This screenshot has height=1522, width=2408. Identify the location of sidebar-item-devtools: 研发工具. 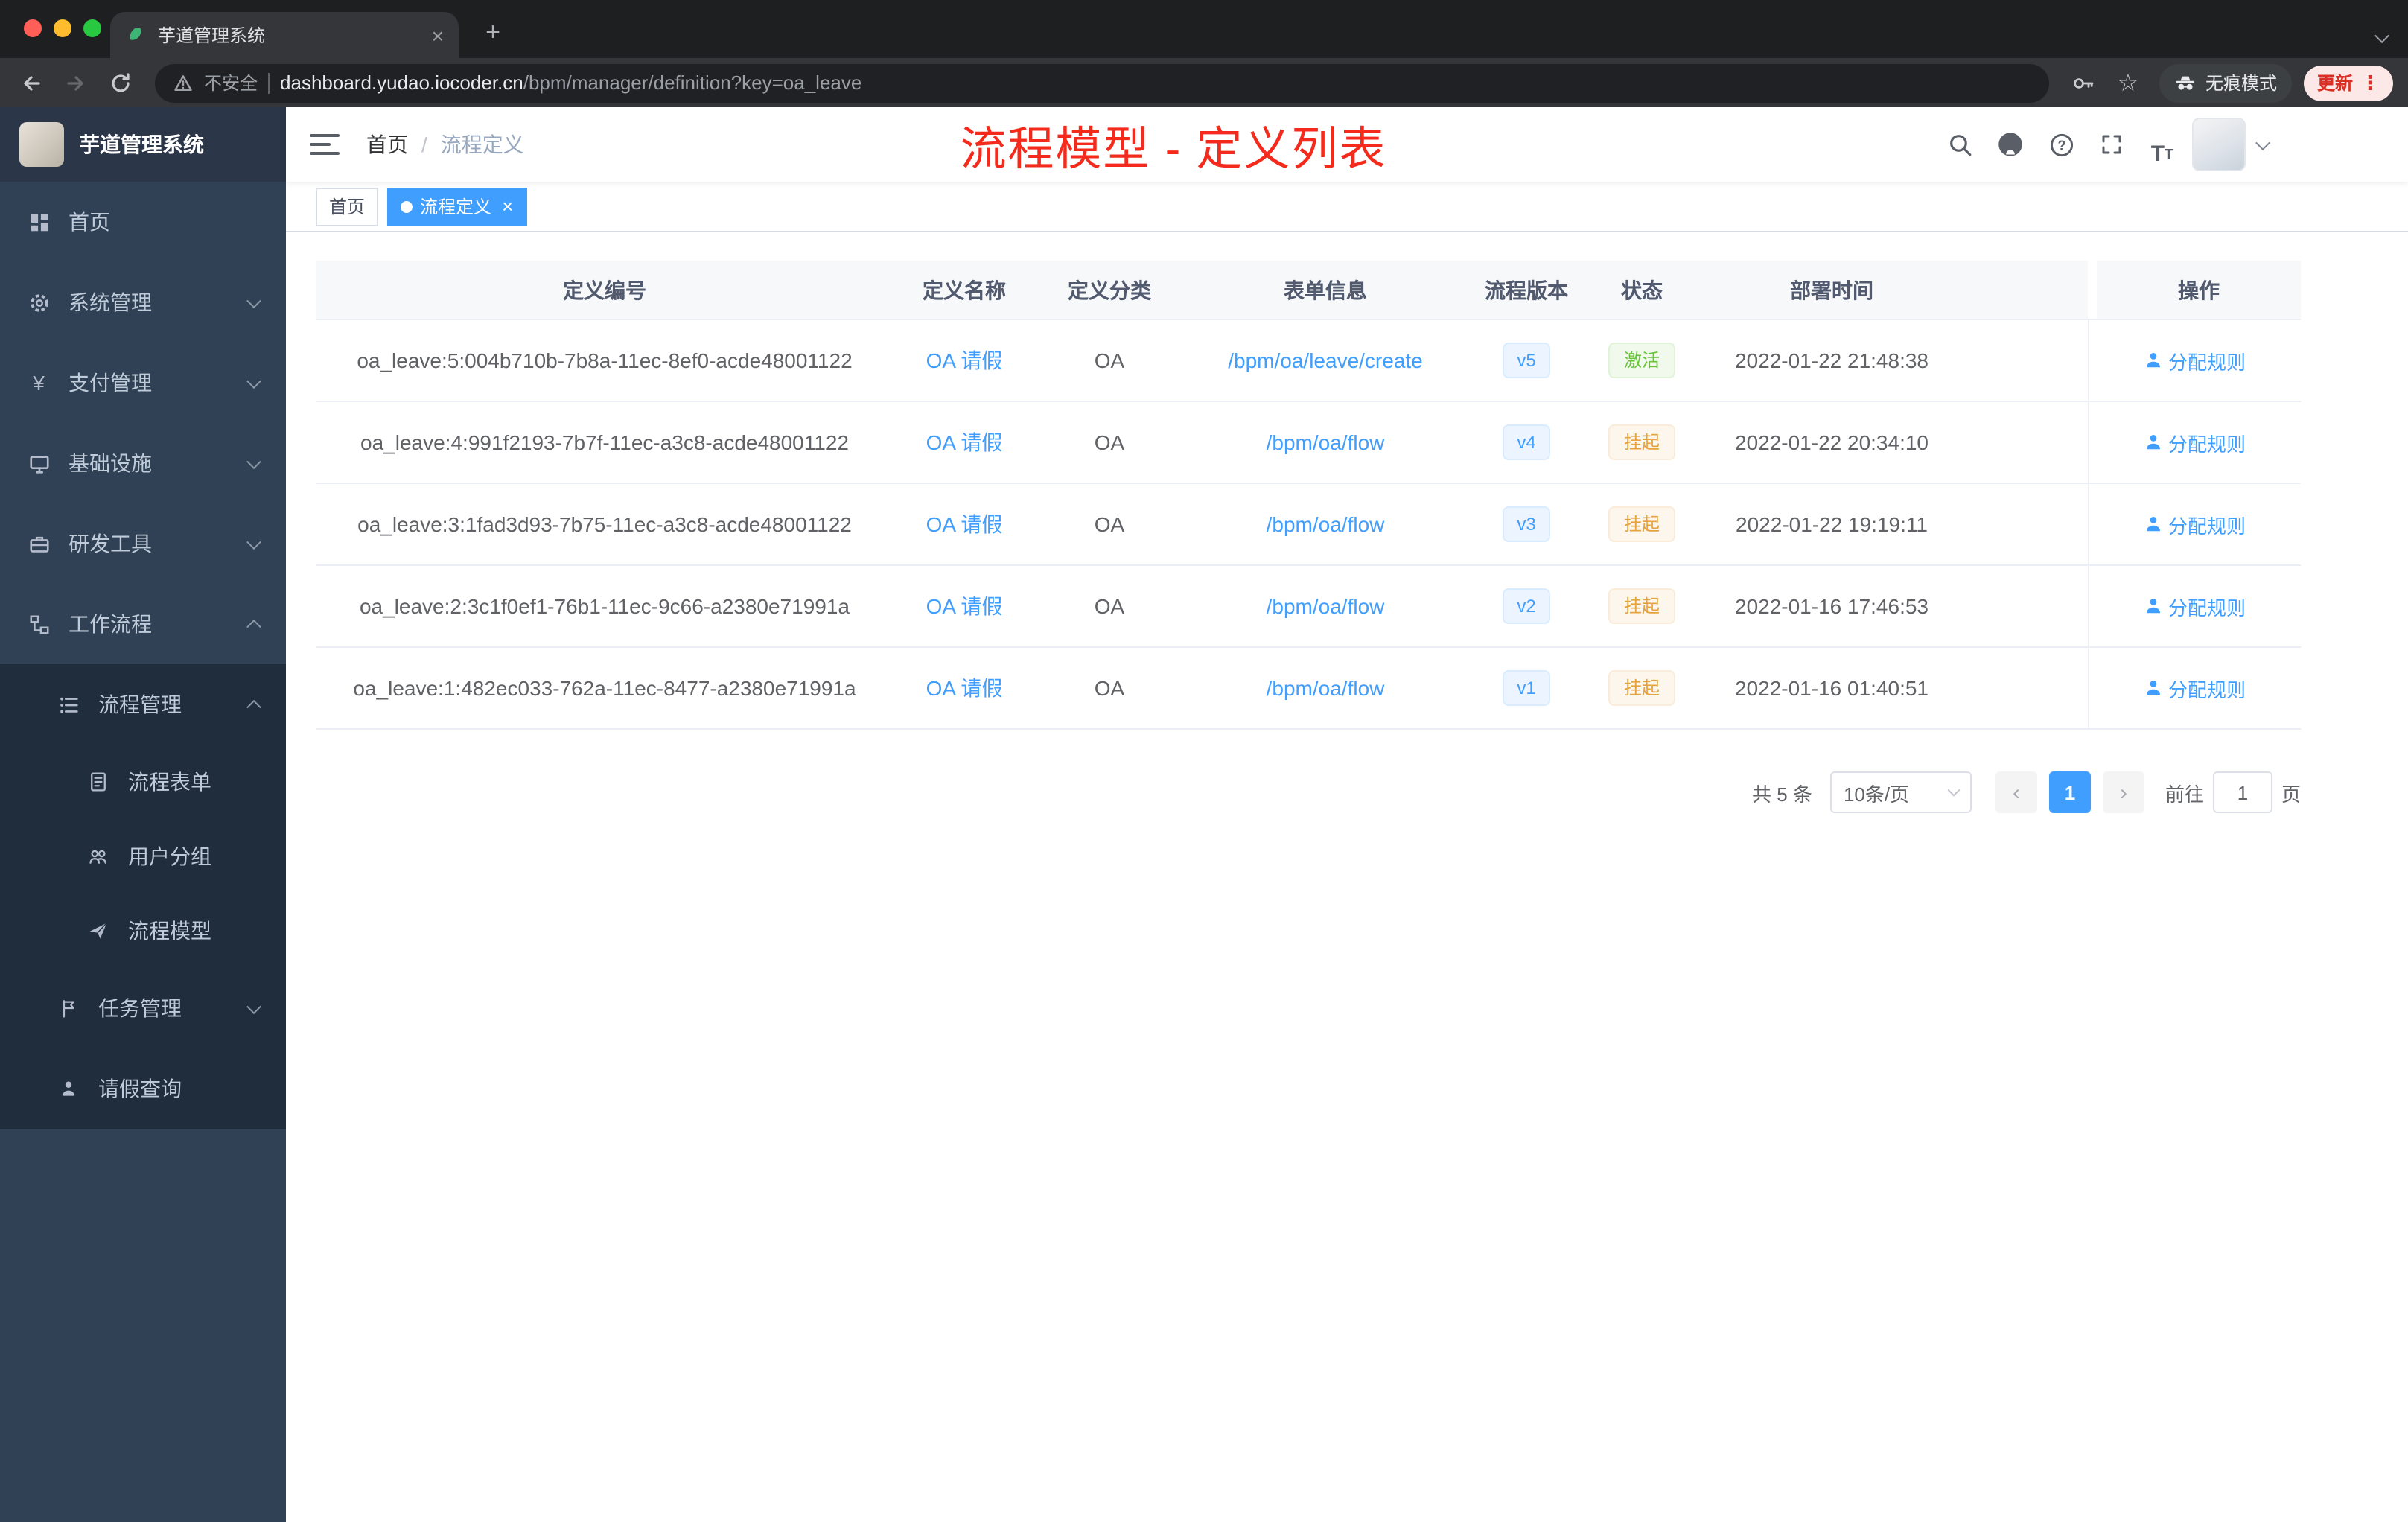
(143, 543).